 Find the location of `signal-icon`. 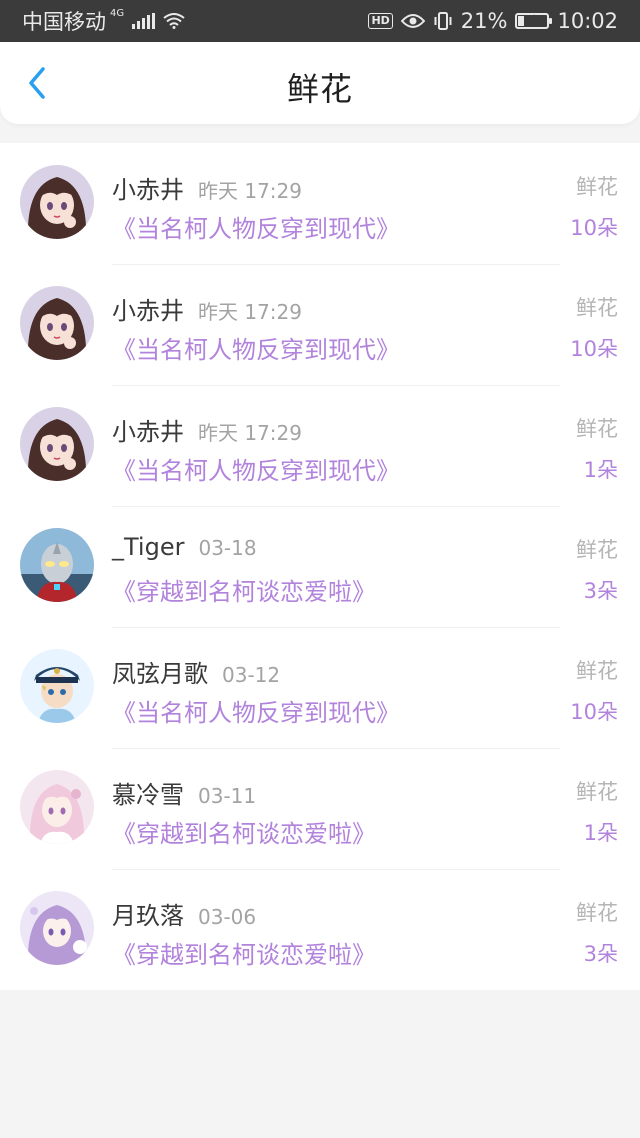

signal-icon is located at coordinates (144, 21).